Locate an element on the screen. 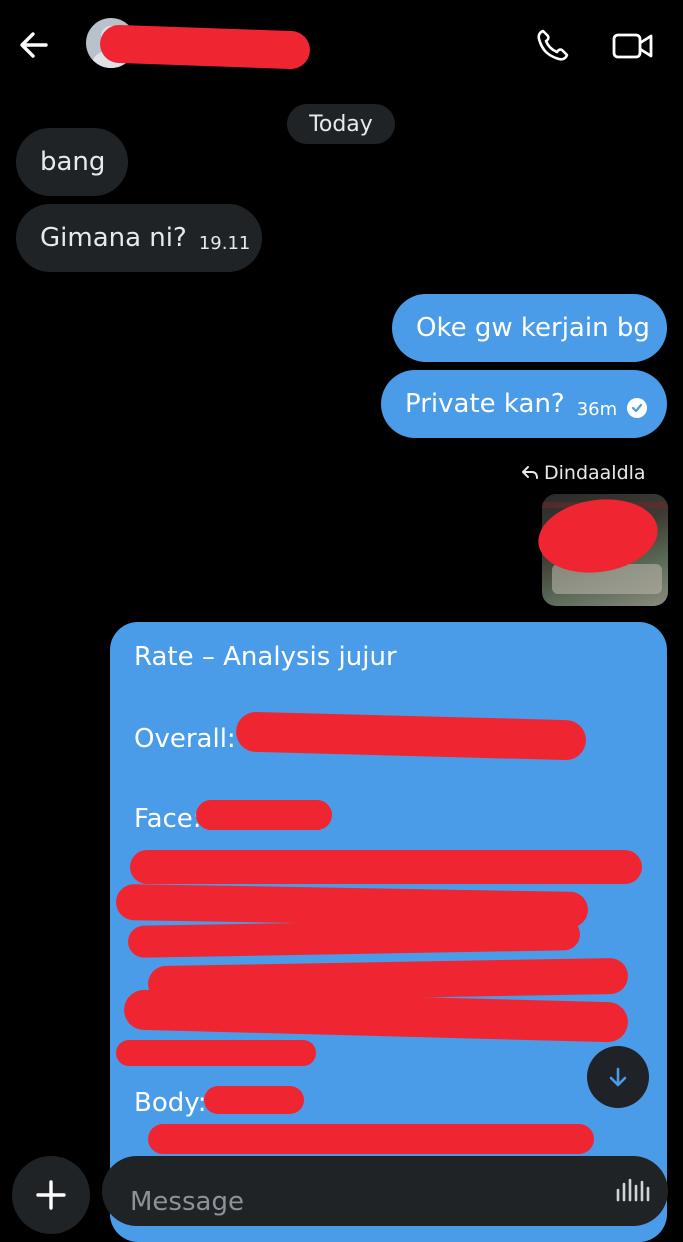  add-attachment-button is located at coordinates (51, 1195).